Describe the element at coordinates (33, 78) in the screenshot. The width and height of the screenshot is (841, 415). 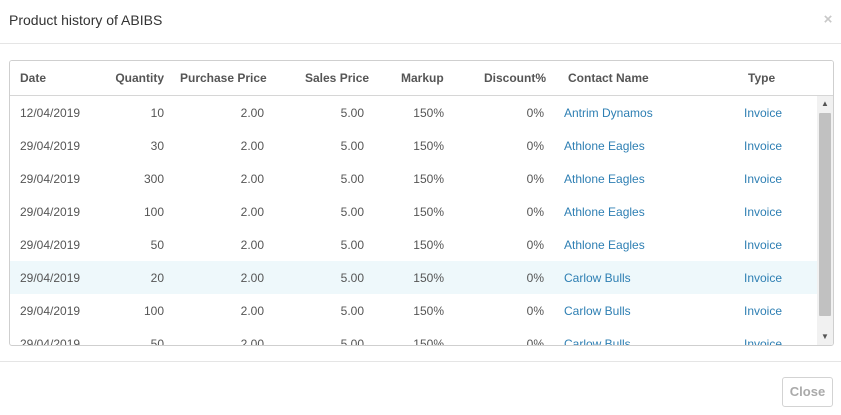
I see `column-header-date: Date` at that location.